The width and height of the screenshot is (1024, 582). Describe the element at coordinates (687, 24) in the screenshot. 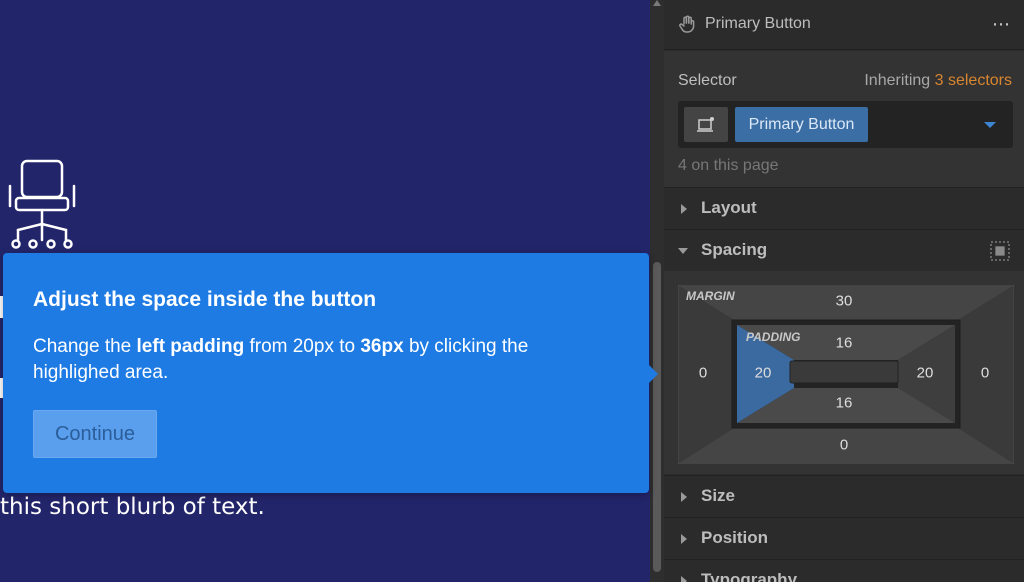

I see `hand-pointer-icon` at that location.